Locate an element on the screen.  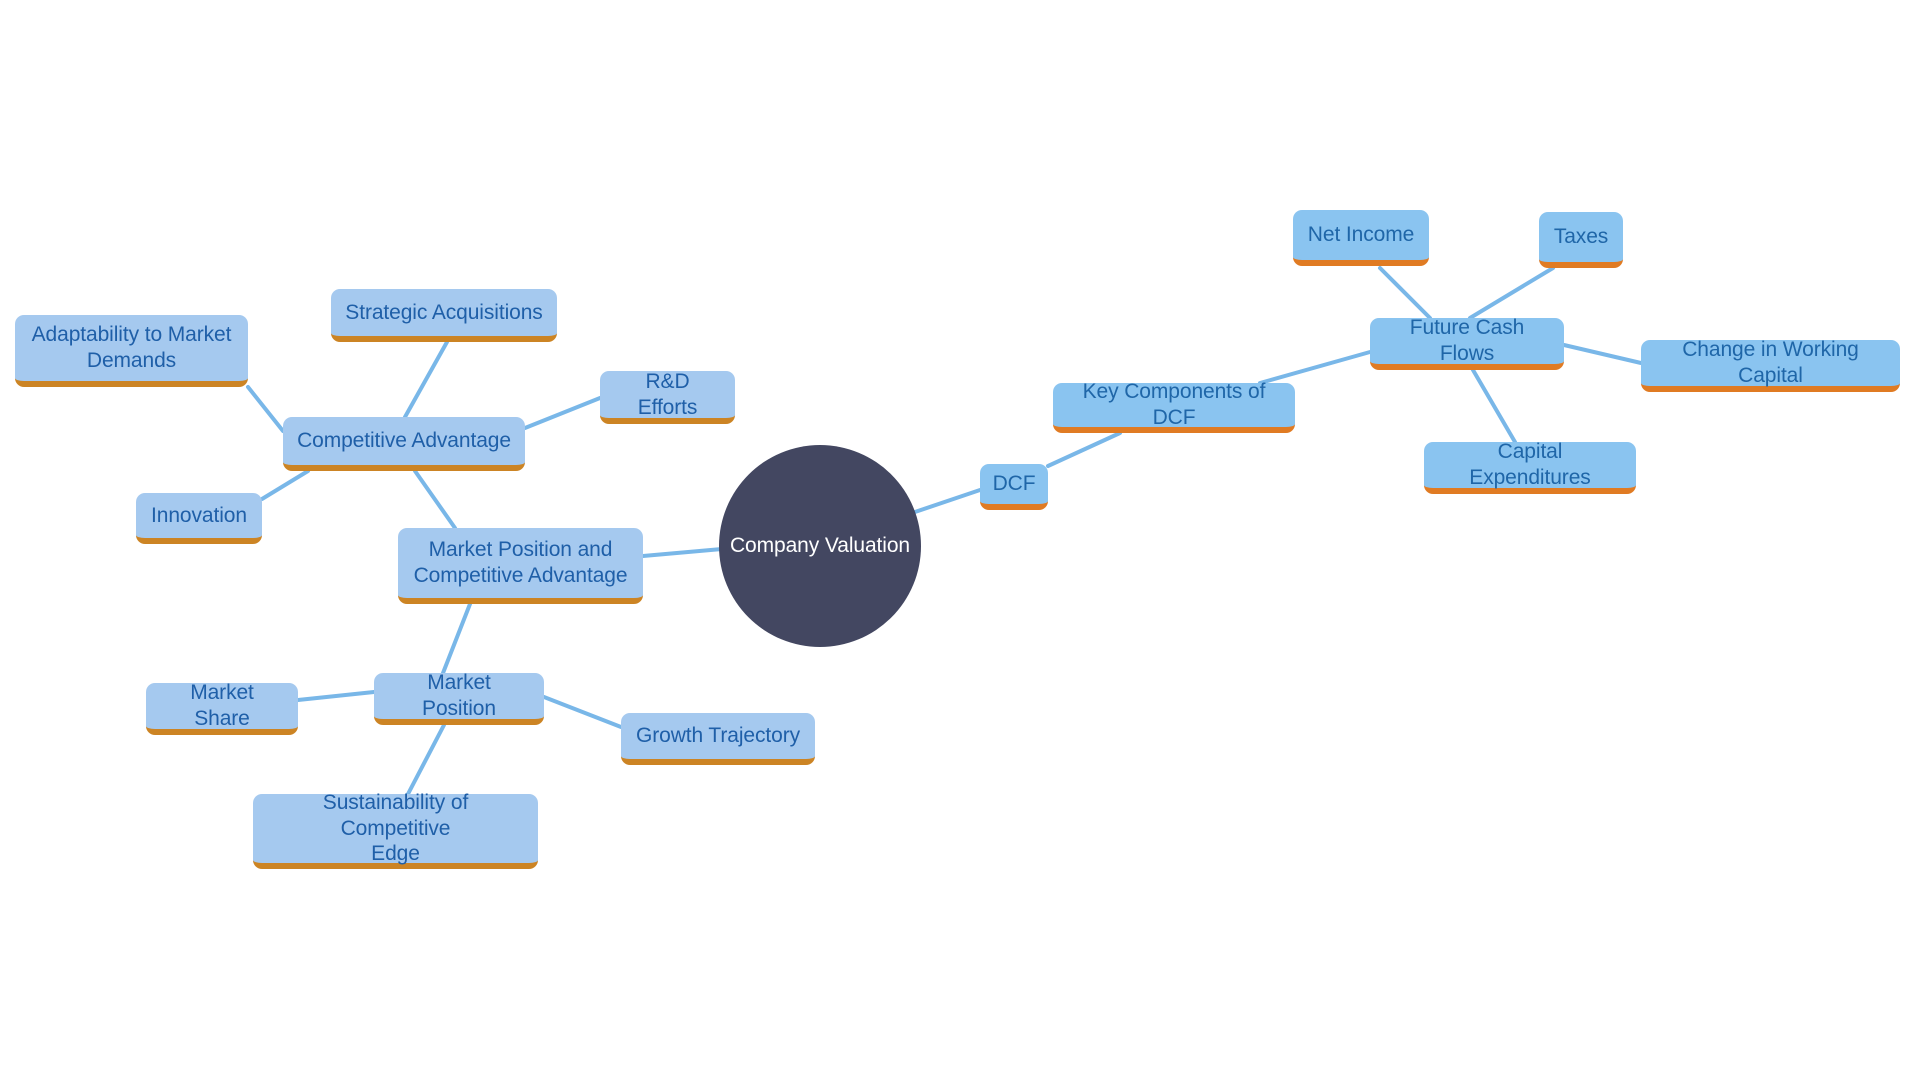
node-label-r-and-d-efforts: R&D Efforts is located at coordinates (667, 394).